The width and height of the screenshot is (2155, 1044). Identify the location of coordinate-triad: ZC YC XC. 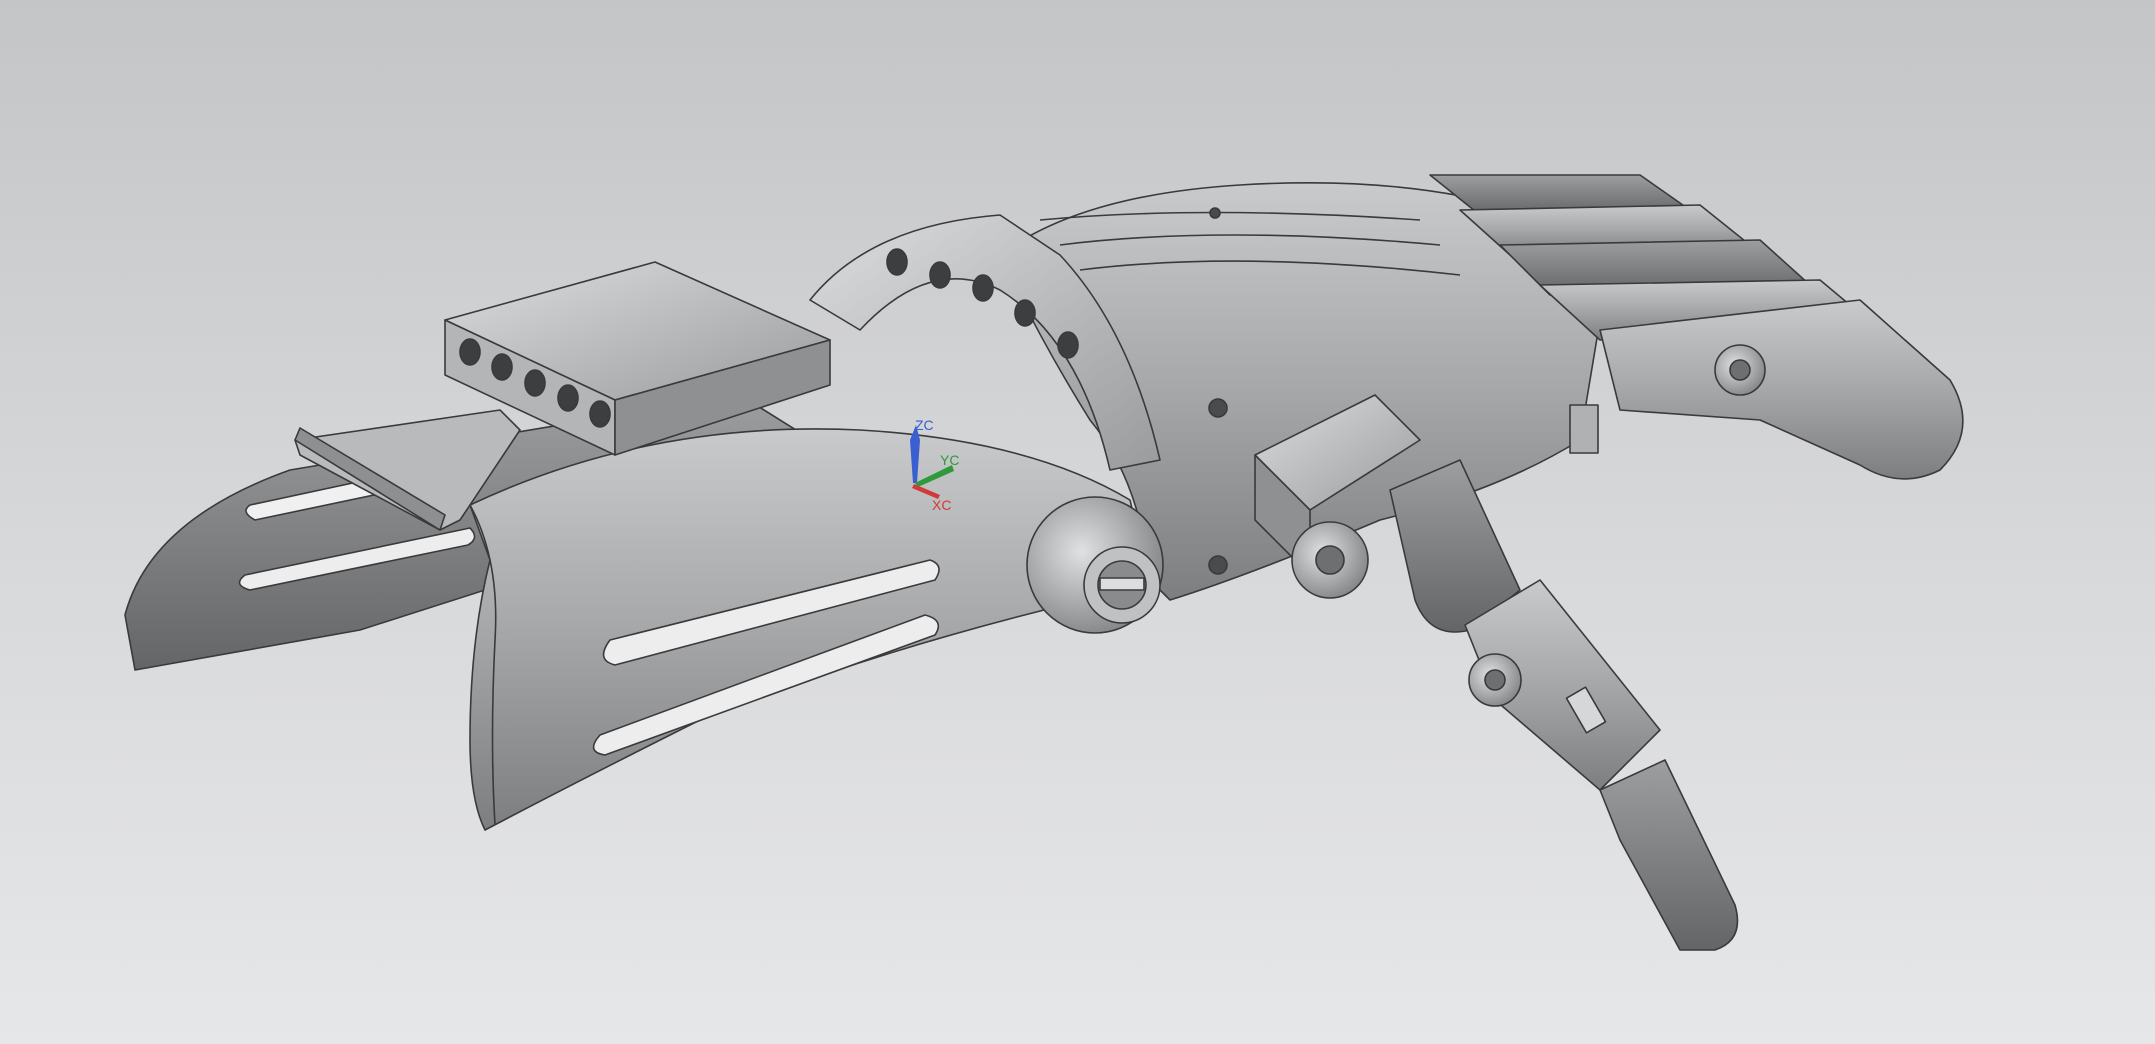
(935, 460).